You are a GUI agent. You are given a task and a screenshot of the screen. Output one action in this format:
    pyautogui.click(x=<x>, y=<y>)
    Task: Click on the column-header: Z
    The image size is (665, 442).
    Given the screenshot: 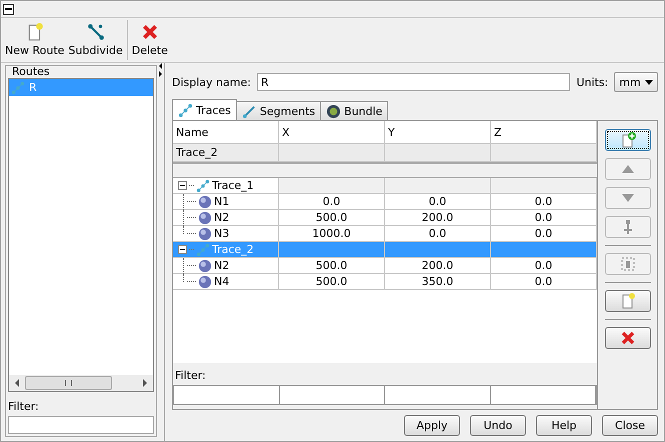 What is the action you would take?
    pyautogui.click(x=544, y=132)
    